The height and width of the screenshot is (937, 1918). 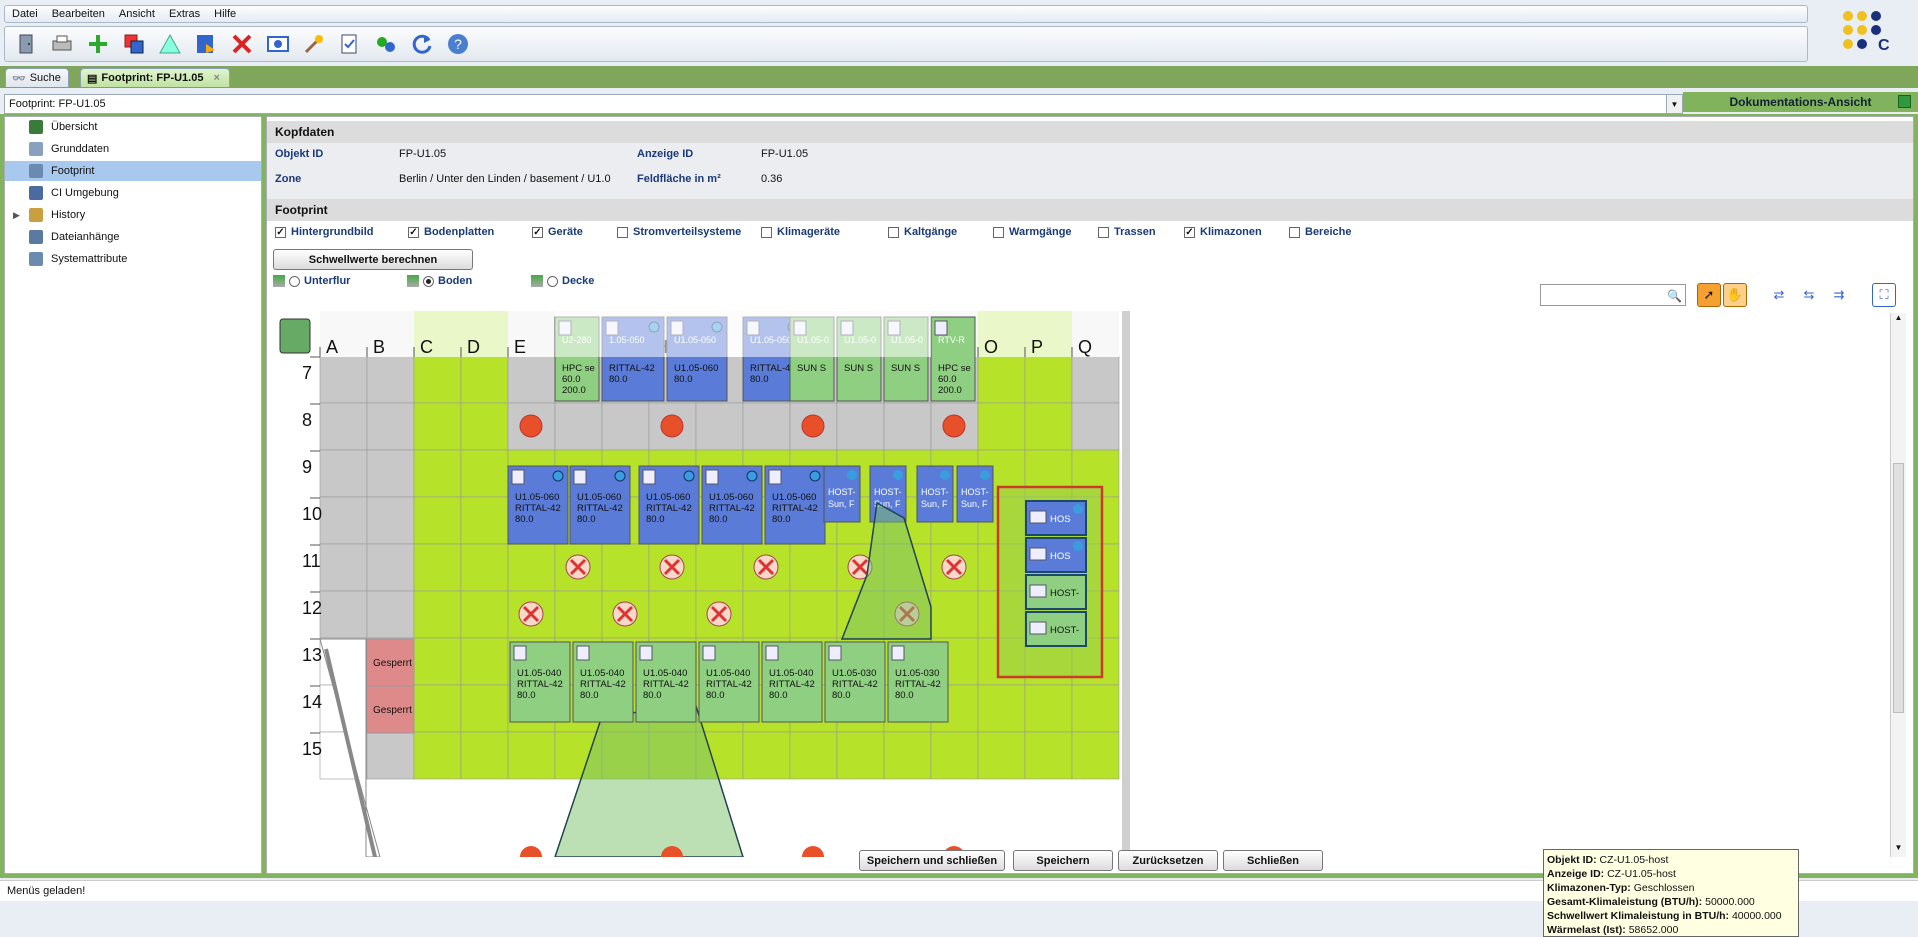 I want to click on network-badge-icon, so click(x=985, y=475).